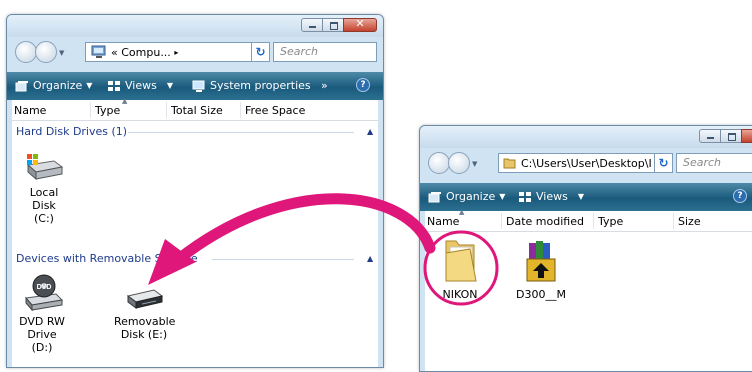  I want to click on annotation-overlay, so click(323, 249).